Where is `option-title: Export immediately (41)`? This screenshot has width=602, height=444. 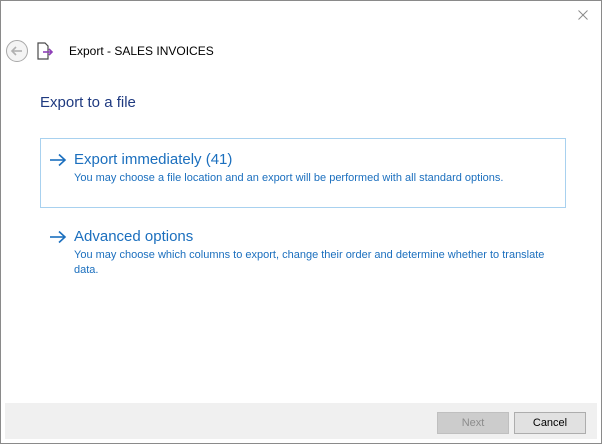
option-title: Export immediately (41) is located at coordinates (153, 159).